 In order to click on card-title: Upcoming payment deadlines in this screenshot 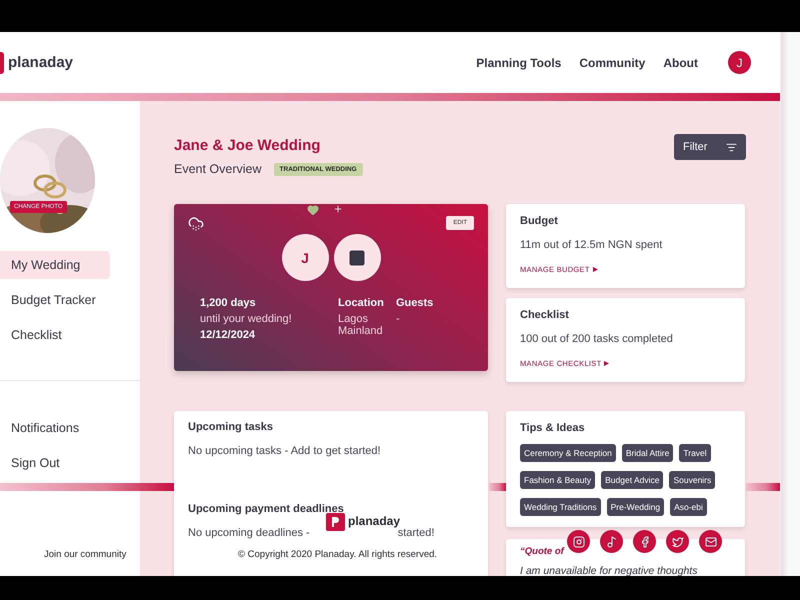, I will do `click(266, 509)`.